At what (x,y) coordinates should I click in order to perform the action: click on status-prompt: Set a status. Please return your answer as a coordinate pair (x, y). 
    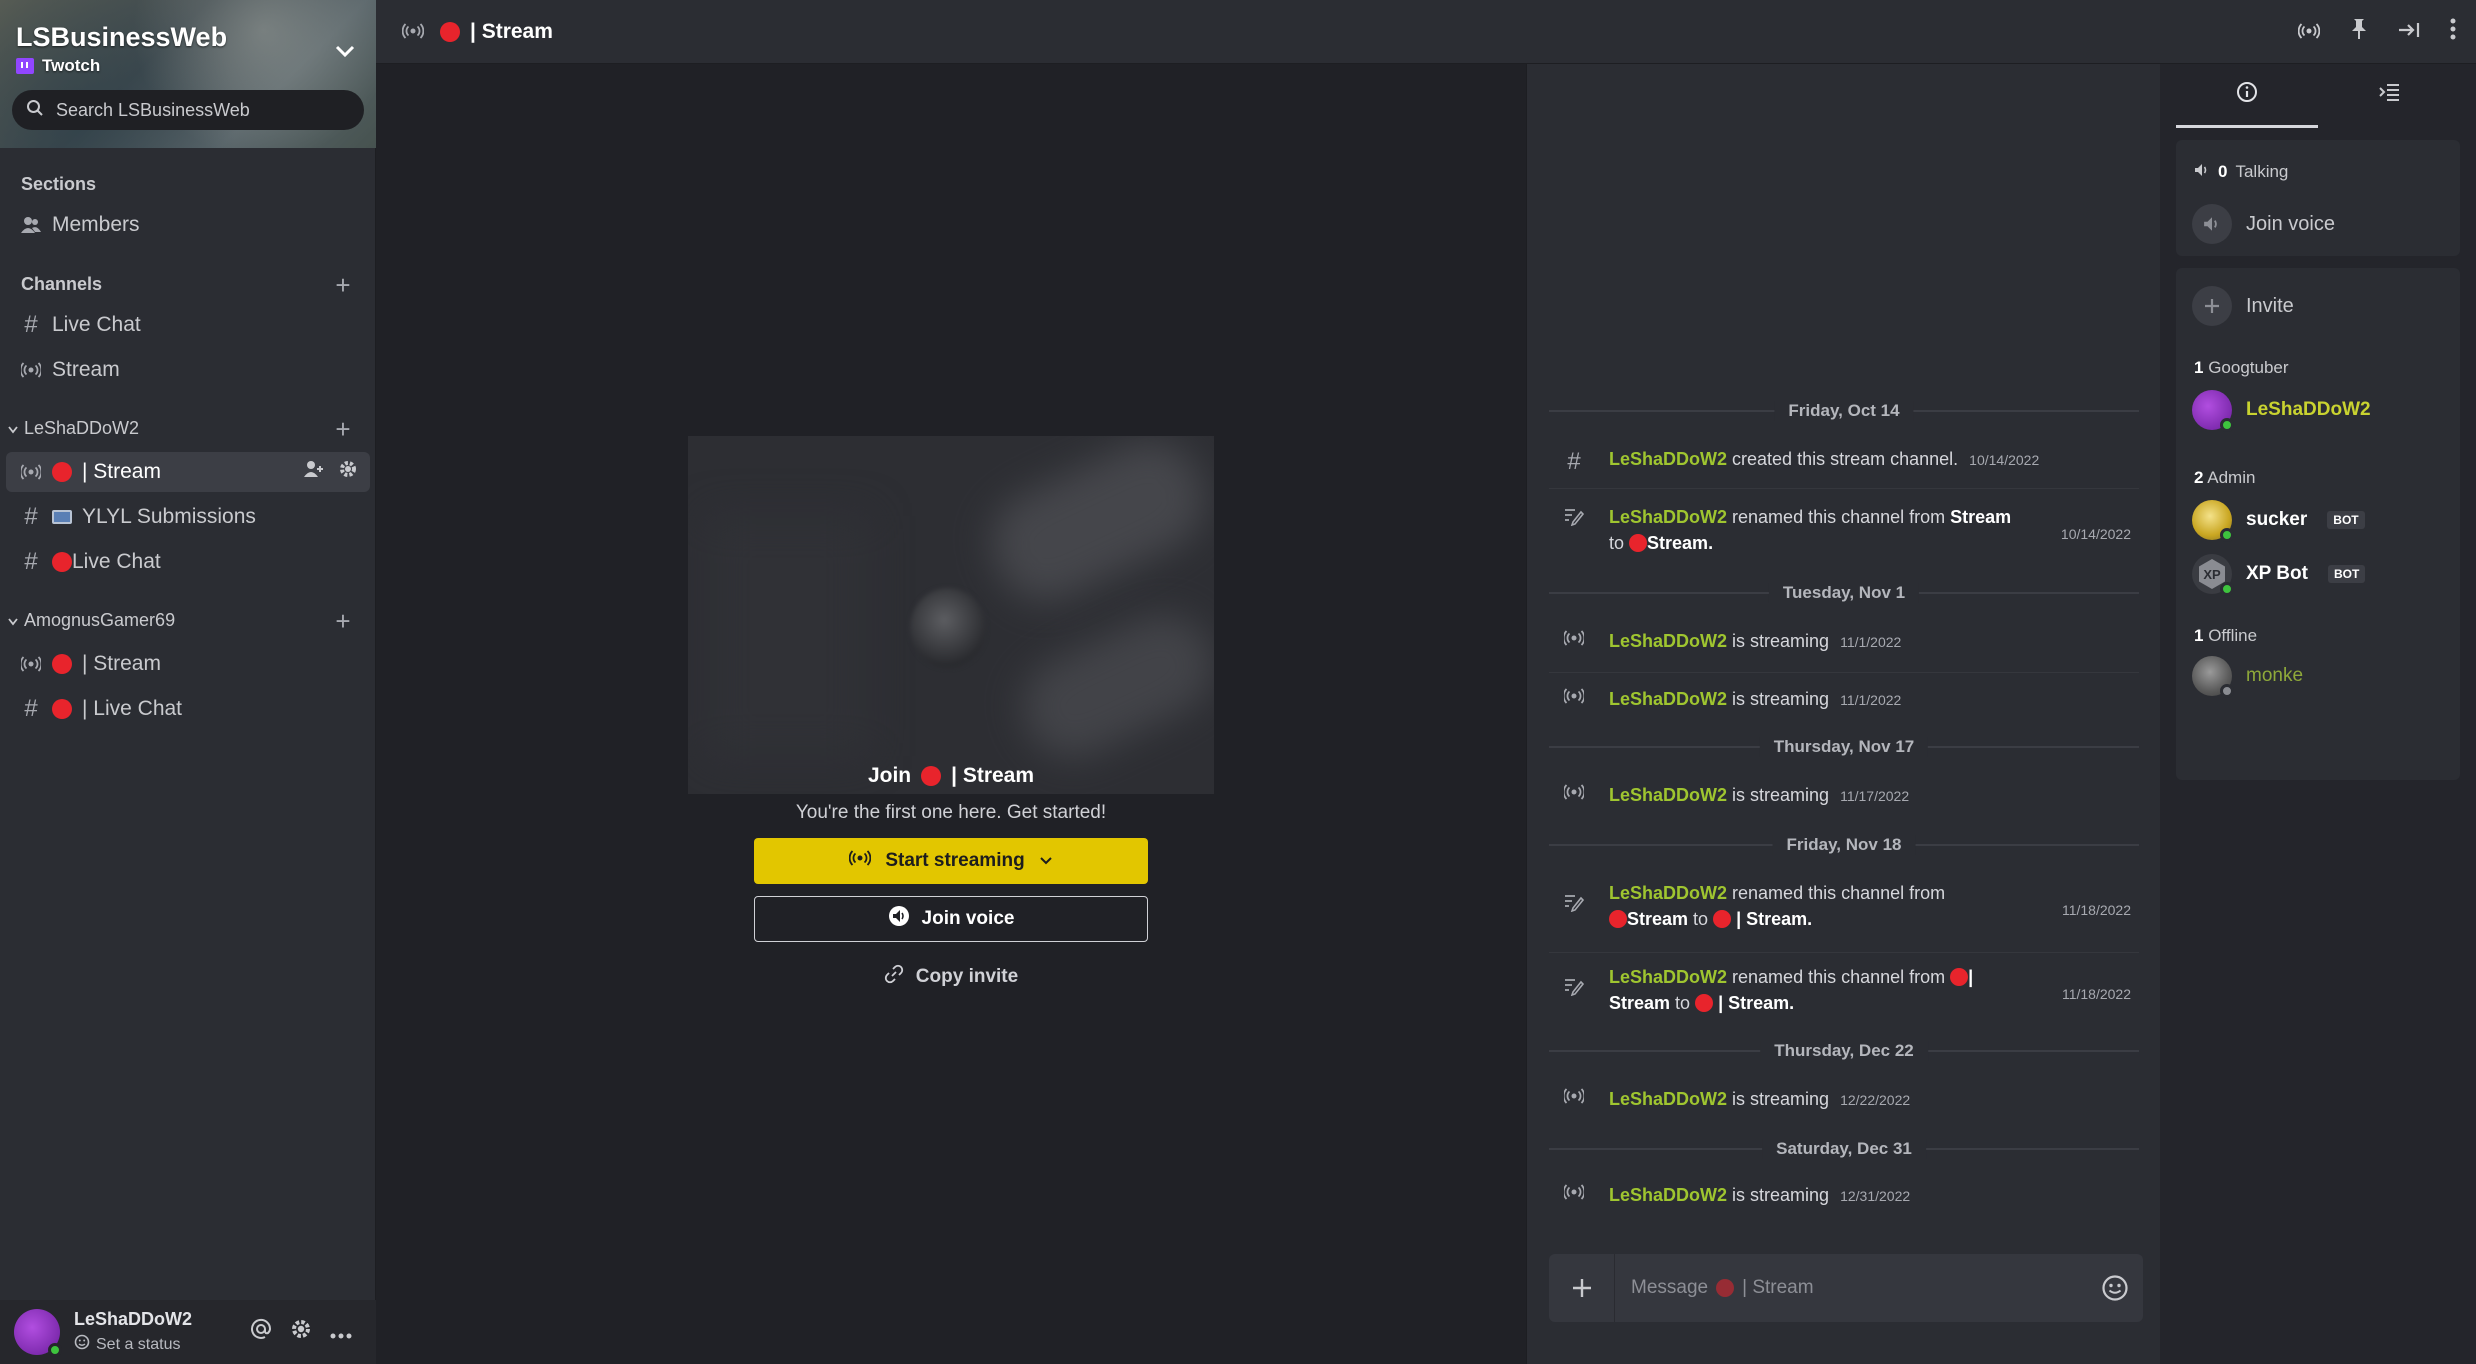
    Looking at the image, I should click on (138, 1344).